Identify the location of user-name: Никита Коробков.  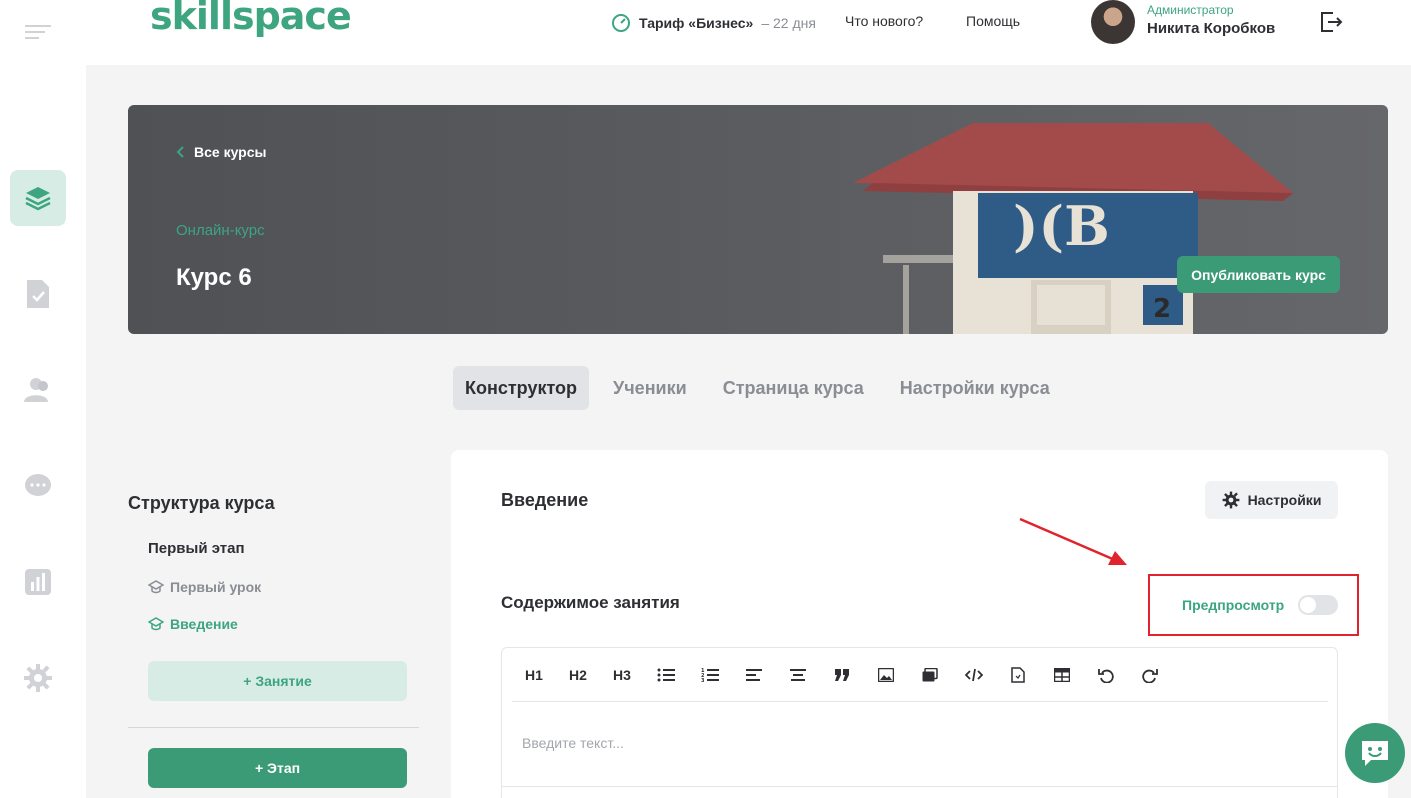
(1211, 28).